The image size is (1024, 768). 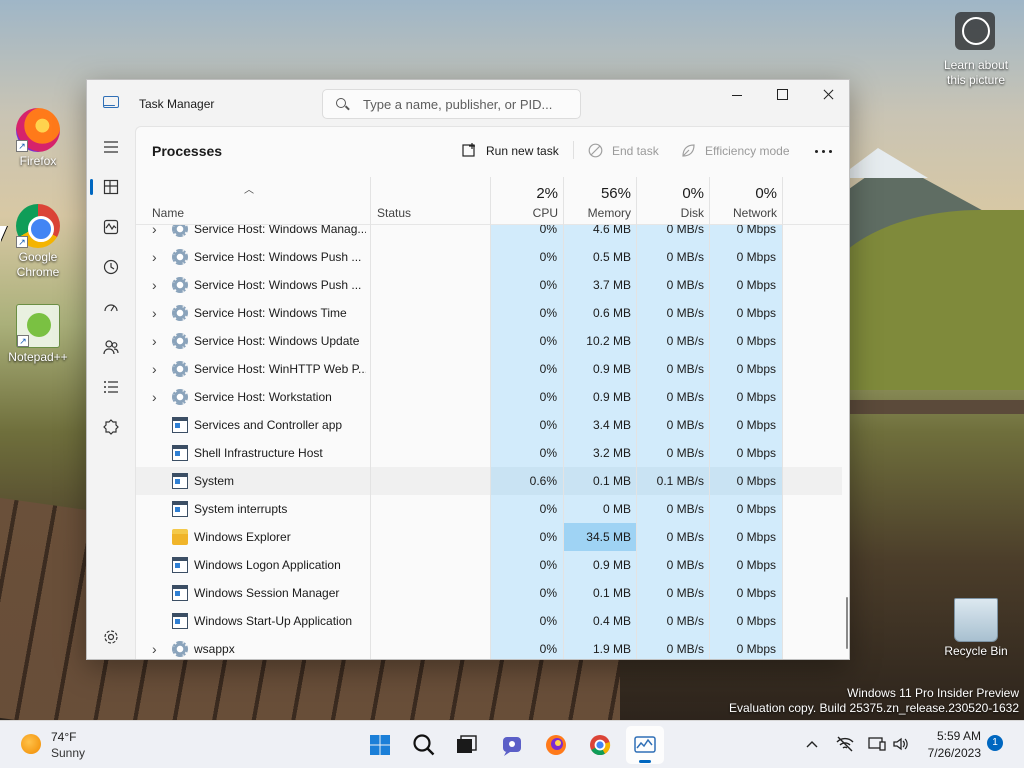 What do you see at coordinates (253, 201) in the screenshot?
I see `column-header-name: ︿ Name` at bounding box center [253, 201].